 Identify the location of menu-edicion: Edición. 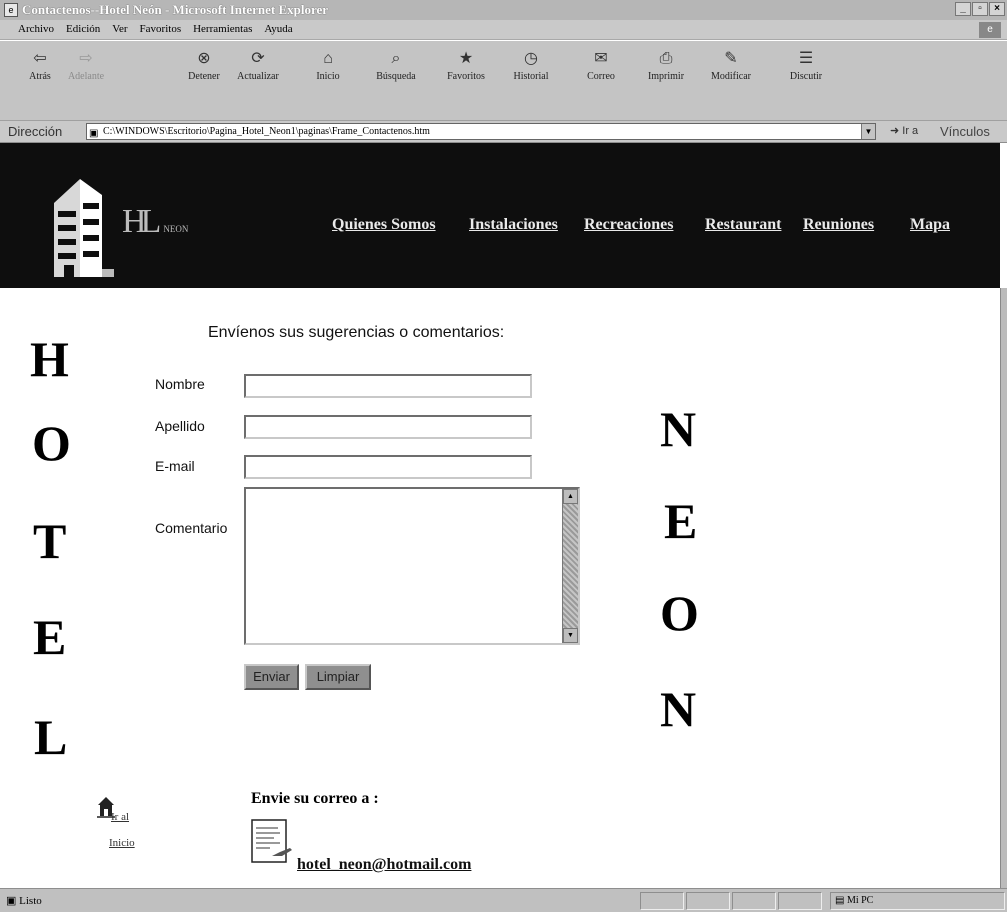
(83, 29).